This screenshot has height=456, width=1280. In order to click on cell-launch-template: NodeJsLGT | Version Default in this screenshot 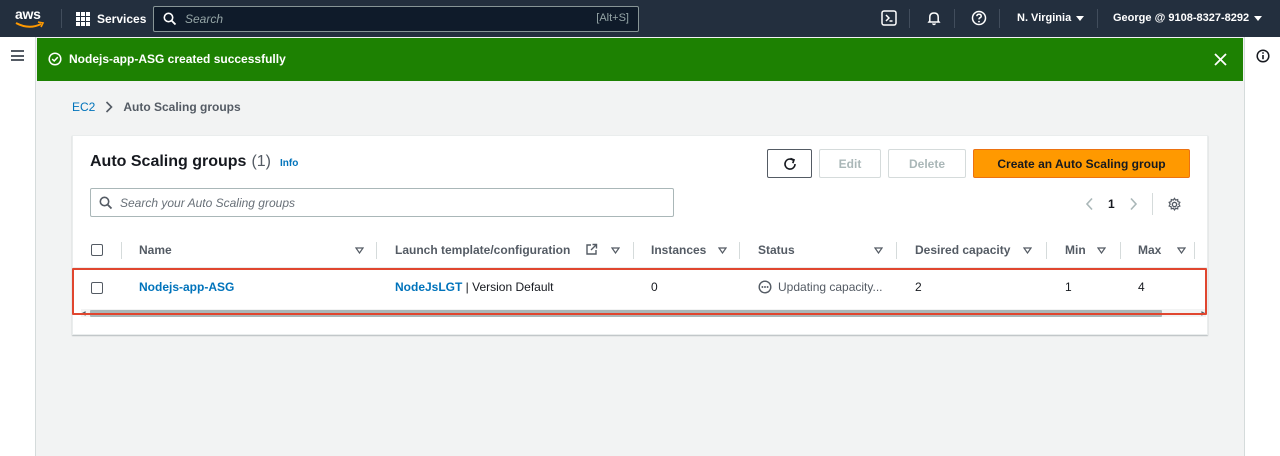, I will do `click(474, 287)`.